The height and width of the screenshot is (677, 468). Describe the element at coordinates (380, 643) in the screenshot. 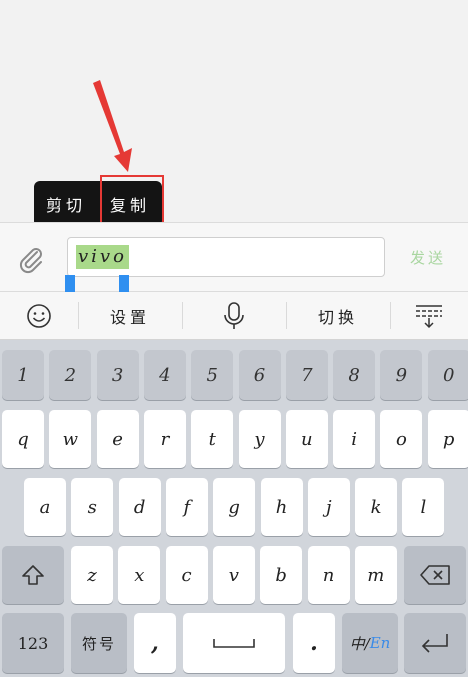

I see `language-en-label: En` at that location.